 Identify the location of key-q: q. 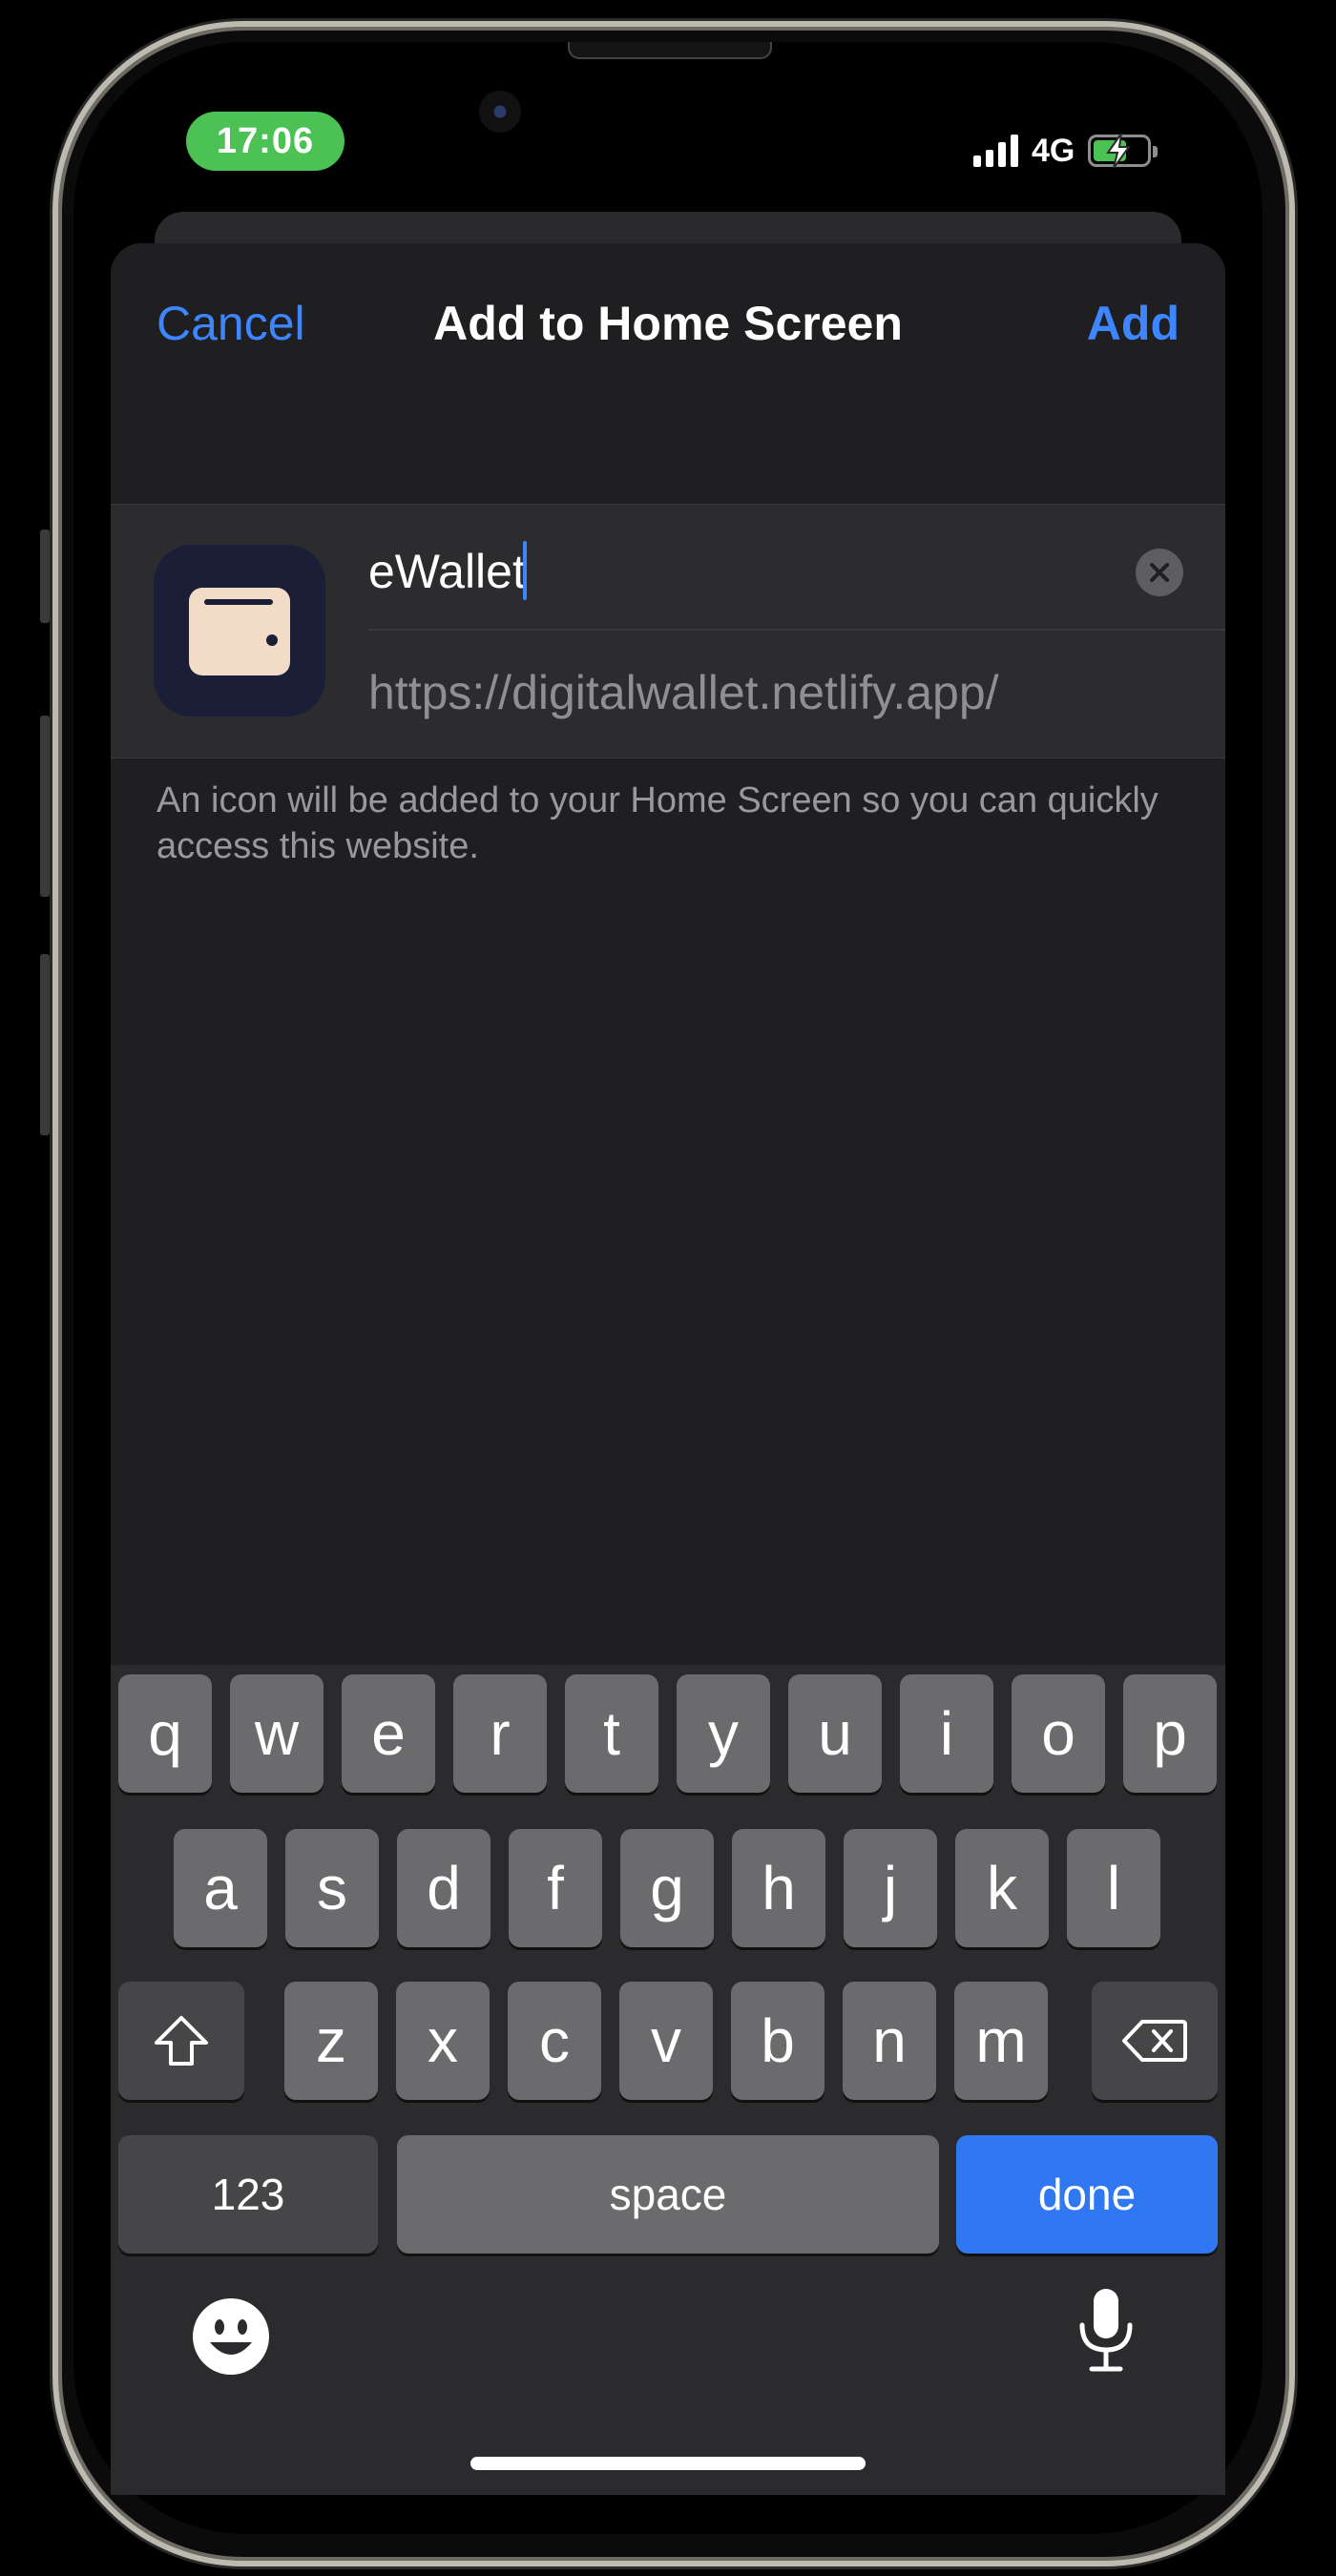
(165, 1733).